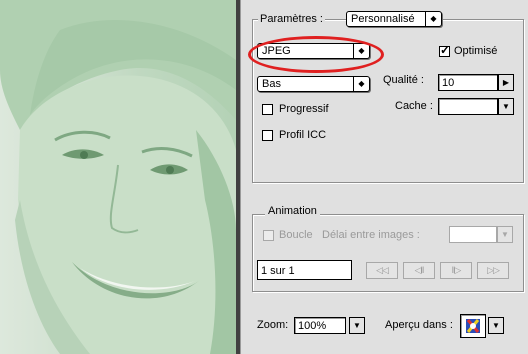  I want to click on zoom-input: 100%, so click(320, 325).